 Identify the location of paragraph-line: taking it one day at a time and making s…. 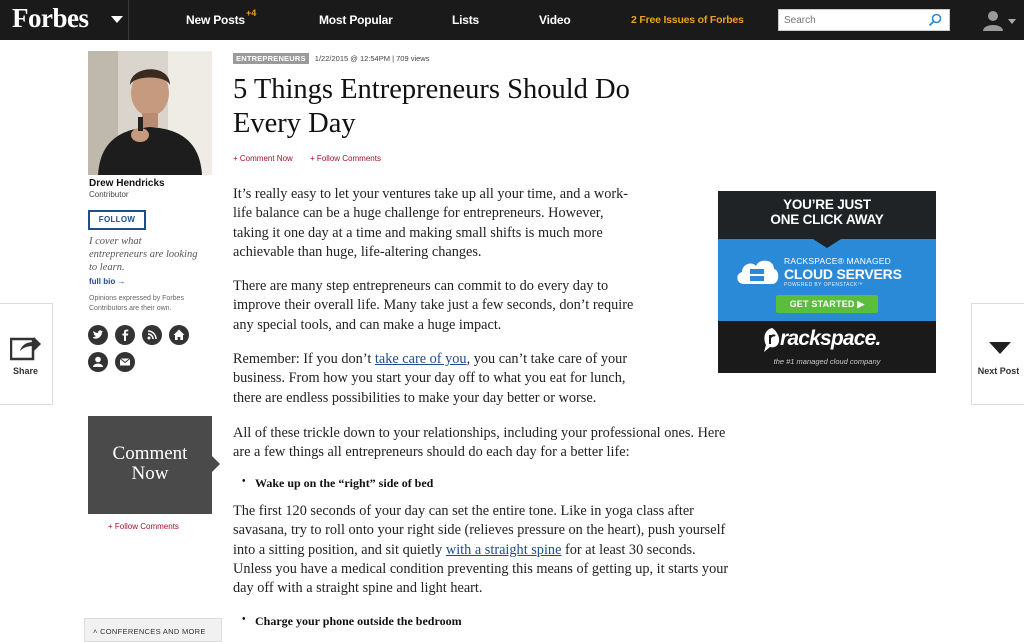
(418, 232).